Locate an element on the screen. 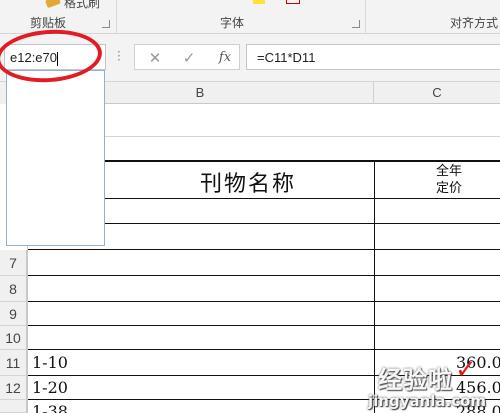  row-header-10: 10 is located at coordinates (13, 338).